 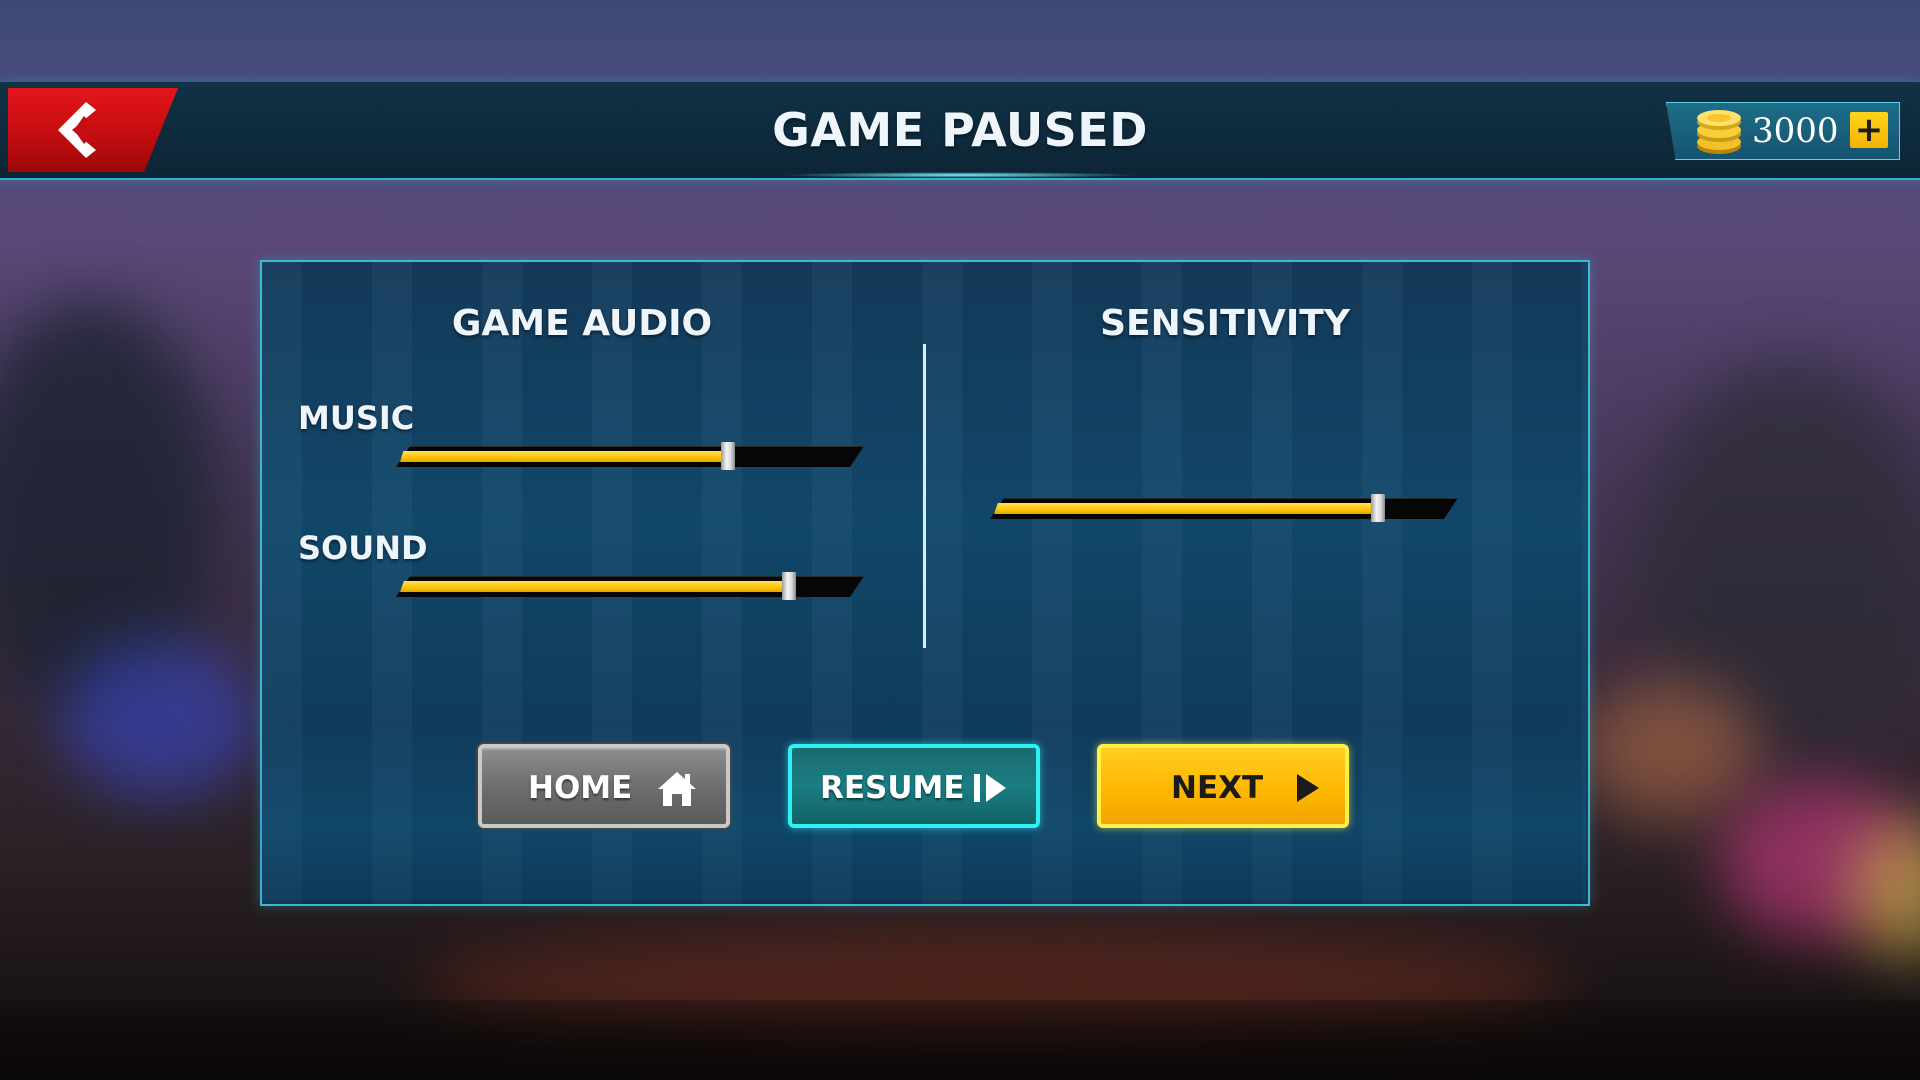 I want to click on sound-slider-fill, so click(x=594, y=586).